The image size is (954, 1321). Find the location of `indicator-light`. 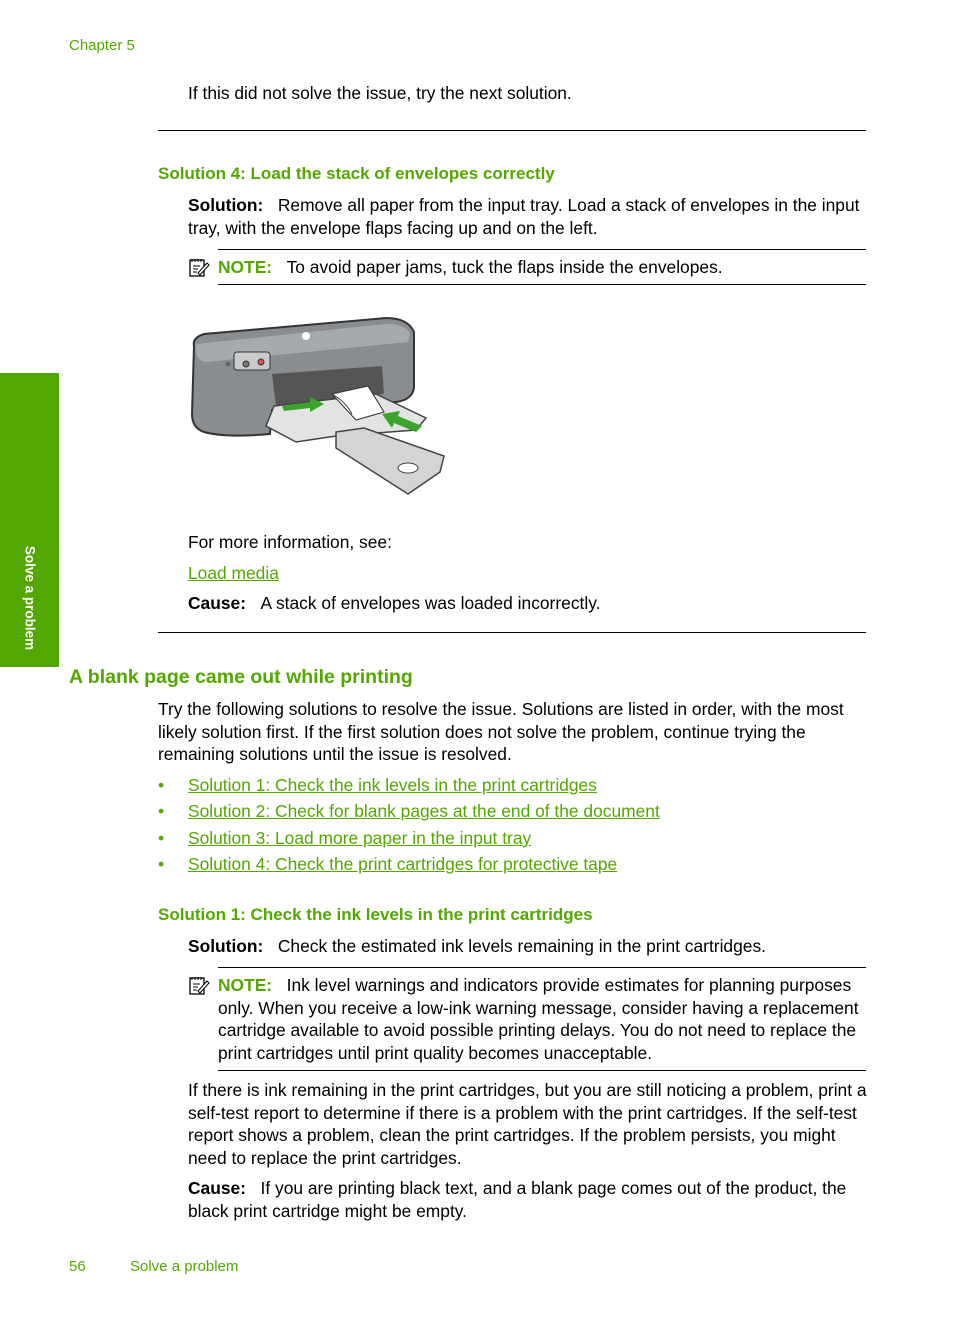

indicator-light is located at coordinates (228, 364).